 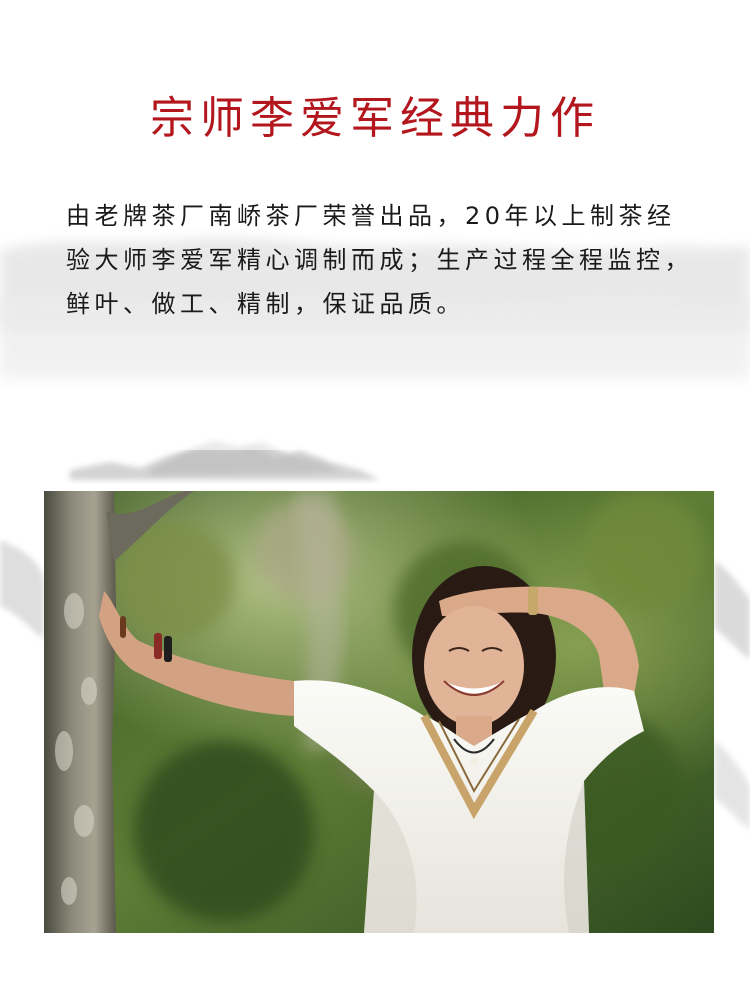 I want to click on page-title: 宗师李爱军经典力作, so click(x=375, y=118).